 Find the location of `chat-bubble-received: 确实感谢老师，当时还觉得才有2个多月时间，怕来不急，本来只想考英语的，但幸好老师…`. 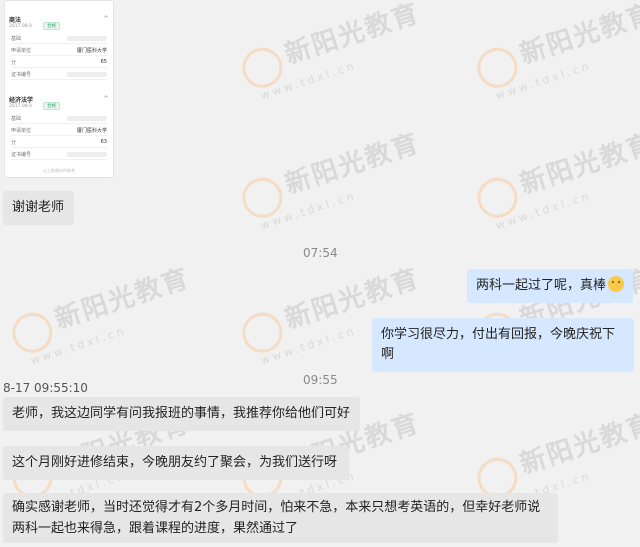

chat-bubble-received: 确实感谢老师，当时还觉得才有2个多月时间，怕来不急，本来只想考英语的，但幸好老师… is located at coordinates (280, 518).